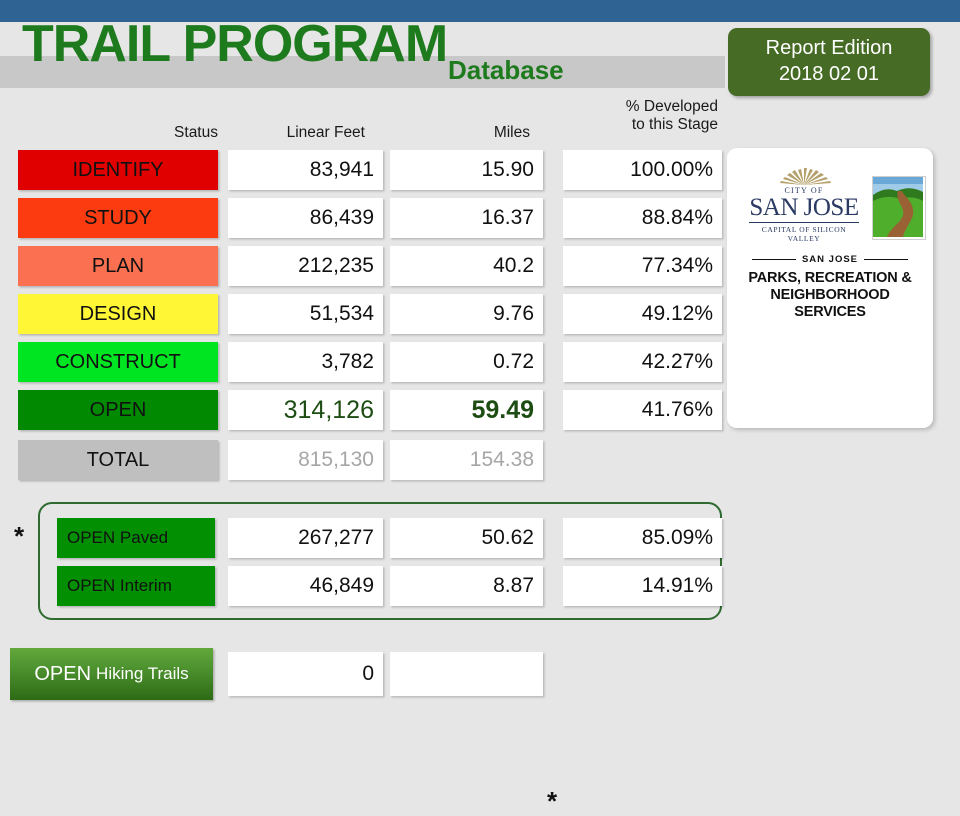  I want to click on table-row: CONSTRUCT 3,782 0.72 42.27%, so click(370, 362).